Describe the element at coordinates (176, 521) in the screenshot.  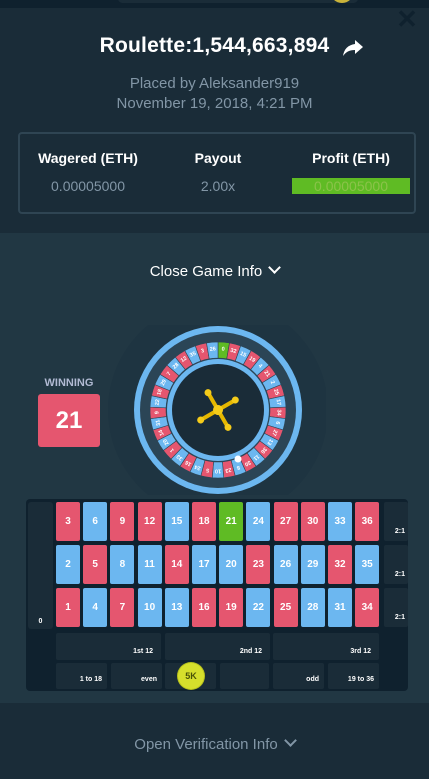
I see `board-cell-15: 15` at that location.